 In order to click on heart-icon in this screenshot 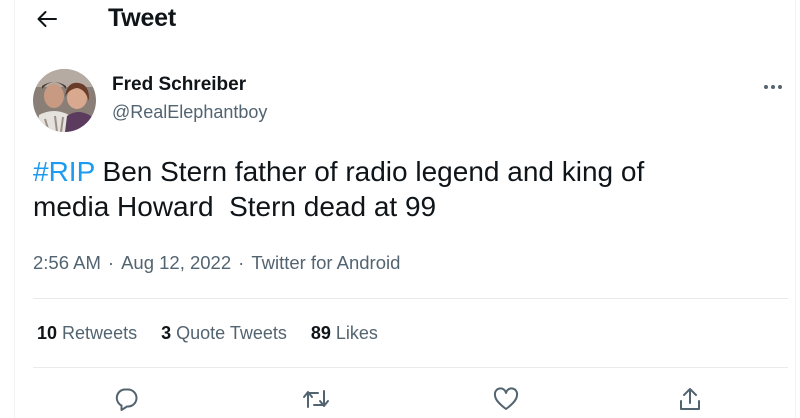, I will do `click(506, 399)`.